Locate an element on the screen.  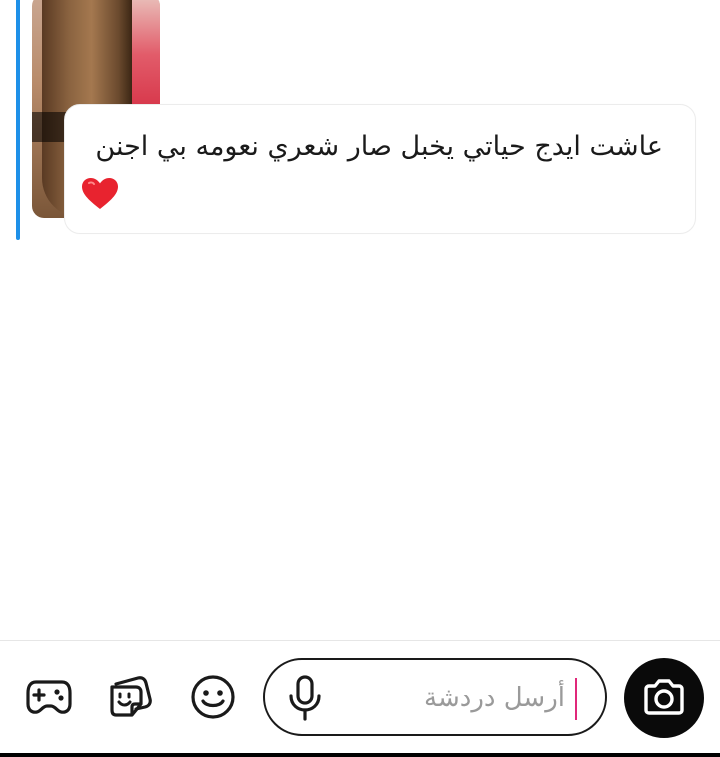
camera-button is located at coordinates (664, 698).